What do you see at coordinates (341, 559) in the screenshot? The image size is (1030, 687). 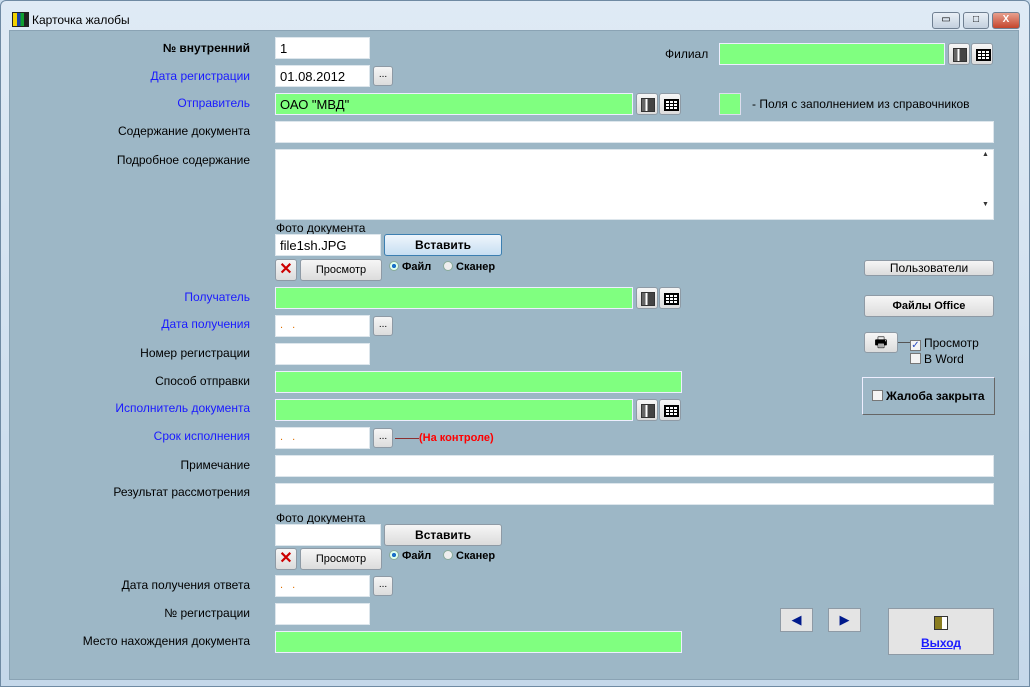 I see `photo2-view-button: Просмотр` at bounding box center [341, 559].